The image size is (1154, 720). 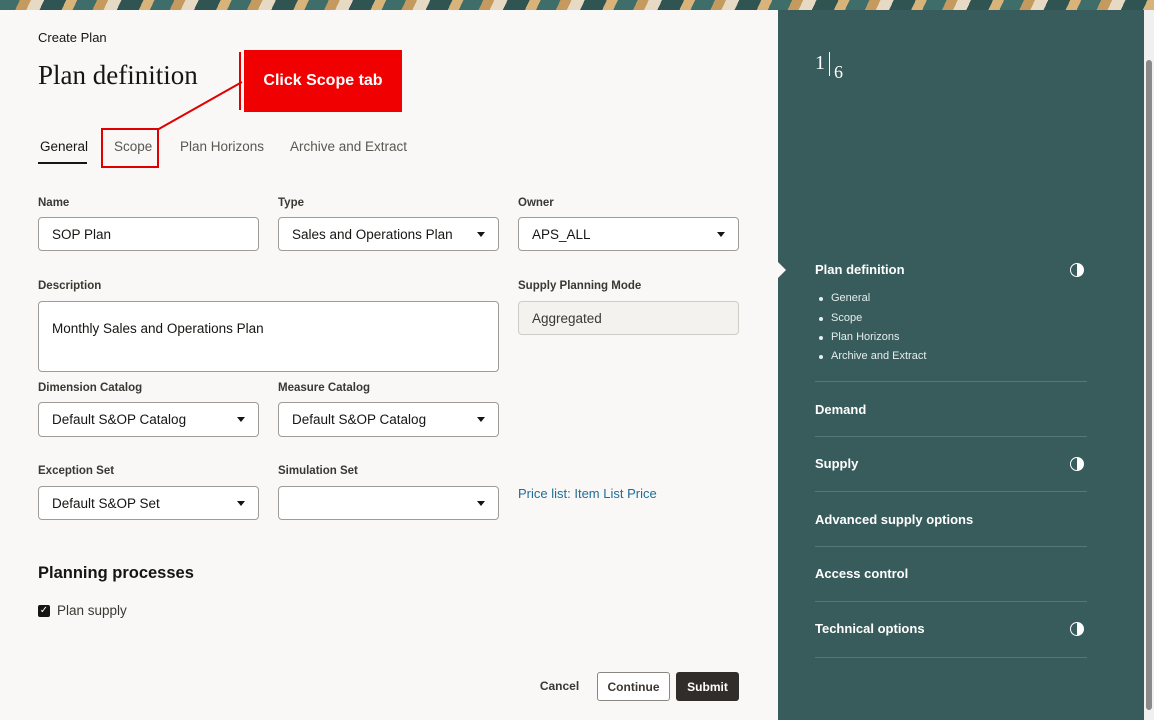 I want to click on cancel-button: Cancel, so click(x=559, y=686).